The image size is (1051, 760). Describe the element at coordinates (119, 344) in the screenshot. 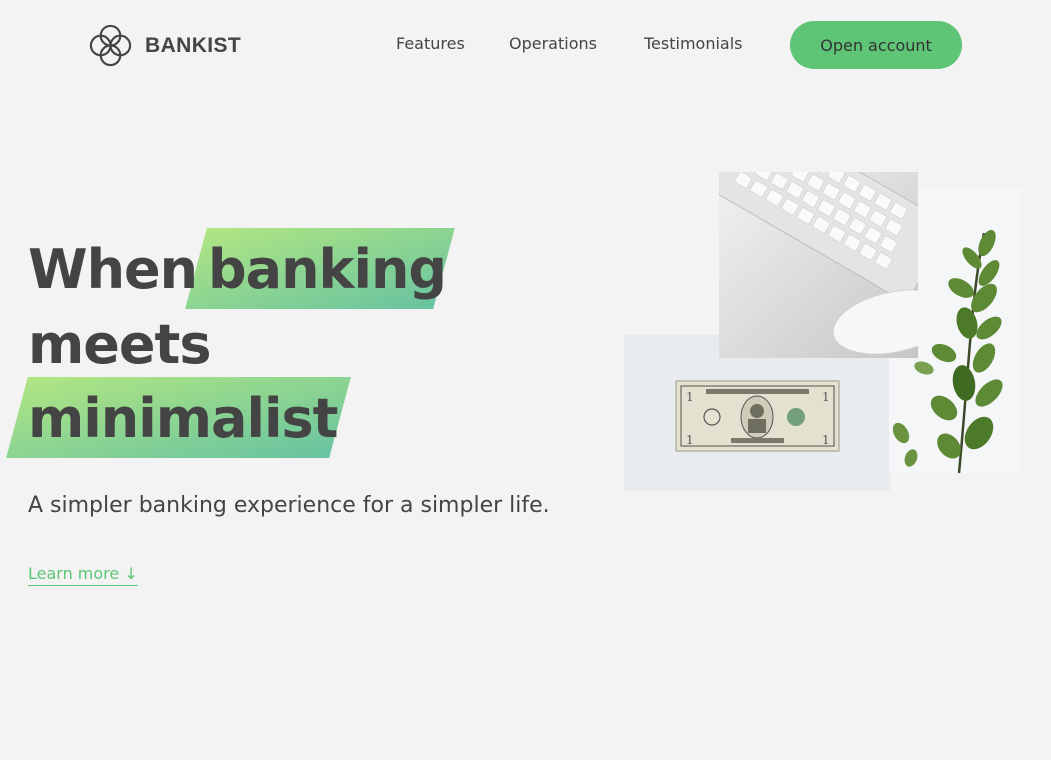

I see `hero-title-word-meets: meets` at that location.